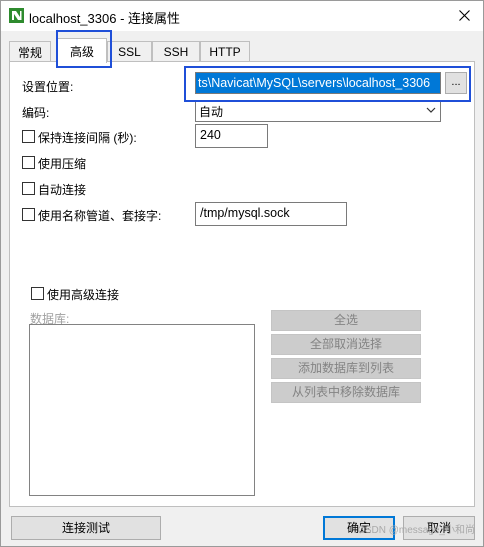 This screenshot has width=484, height=547. I want to click on title-bar: localhost_3306 - 连接属性, so click(242, 16).